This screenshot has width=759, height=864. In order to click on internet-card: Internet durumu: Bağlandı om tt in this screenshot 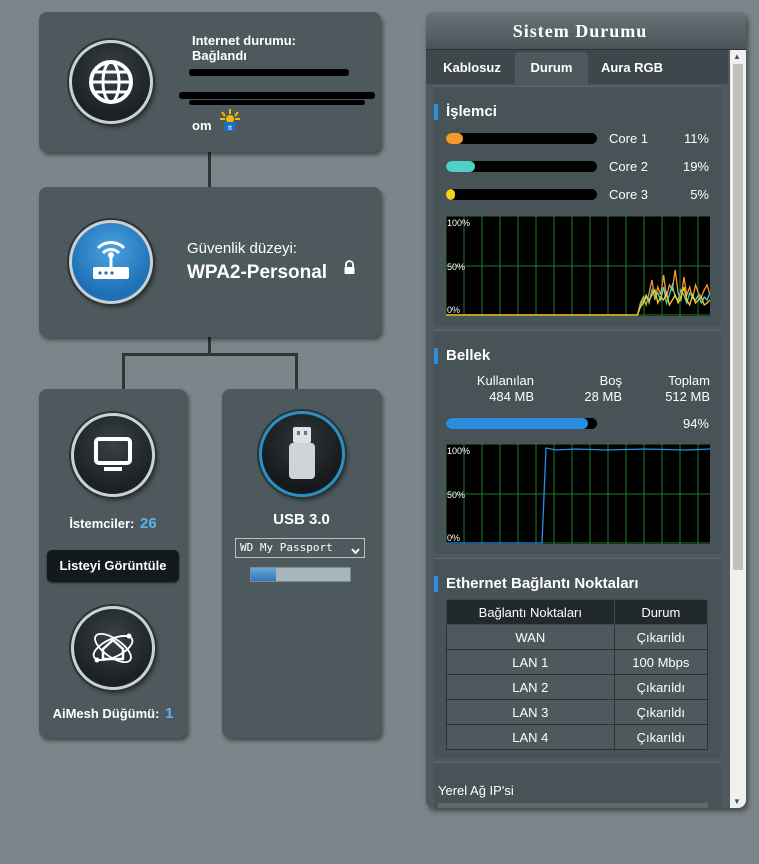, I will do `click(210, 82)`.